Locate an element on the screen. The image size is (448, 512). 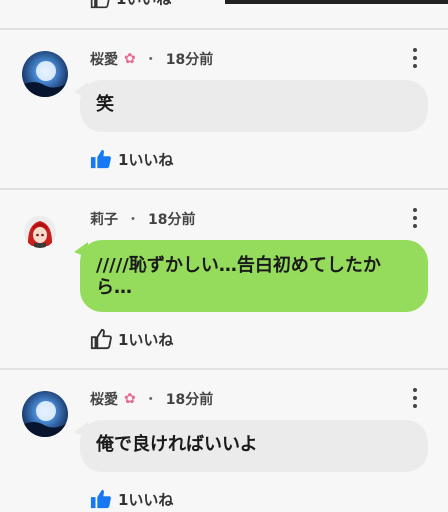
message-bubble: 俺で良ければいいよ is located at coordinates (251, 446).